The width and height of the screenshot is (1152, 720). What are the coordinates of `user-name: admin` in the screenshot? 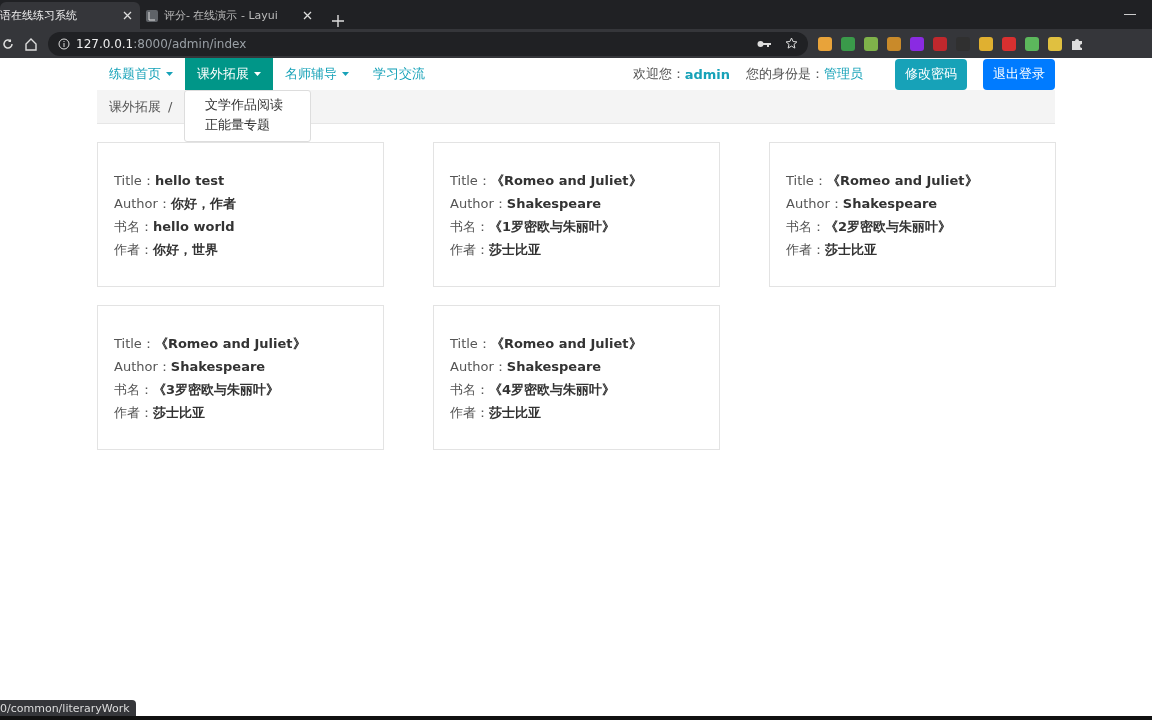 It's located at (707, 74).